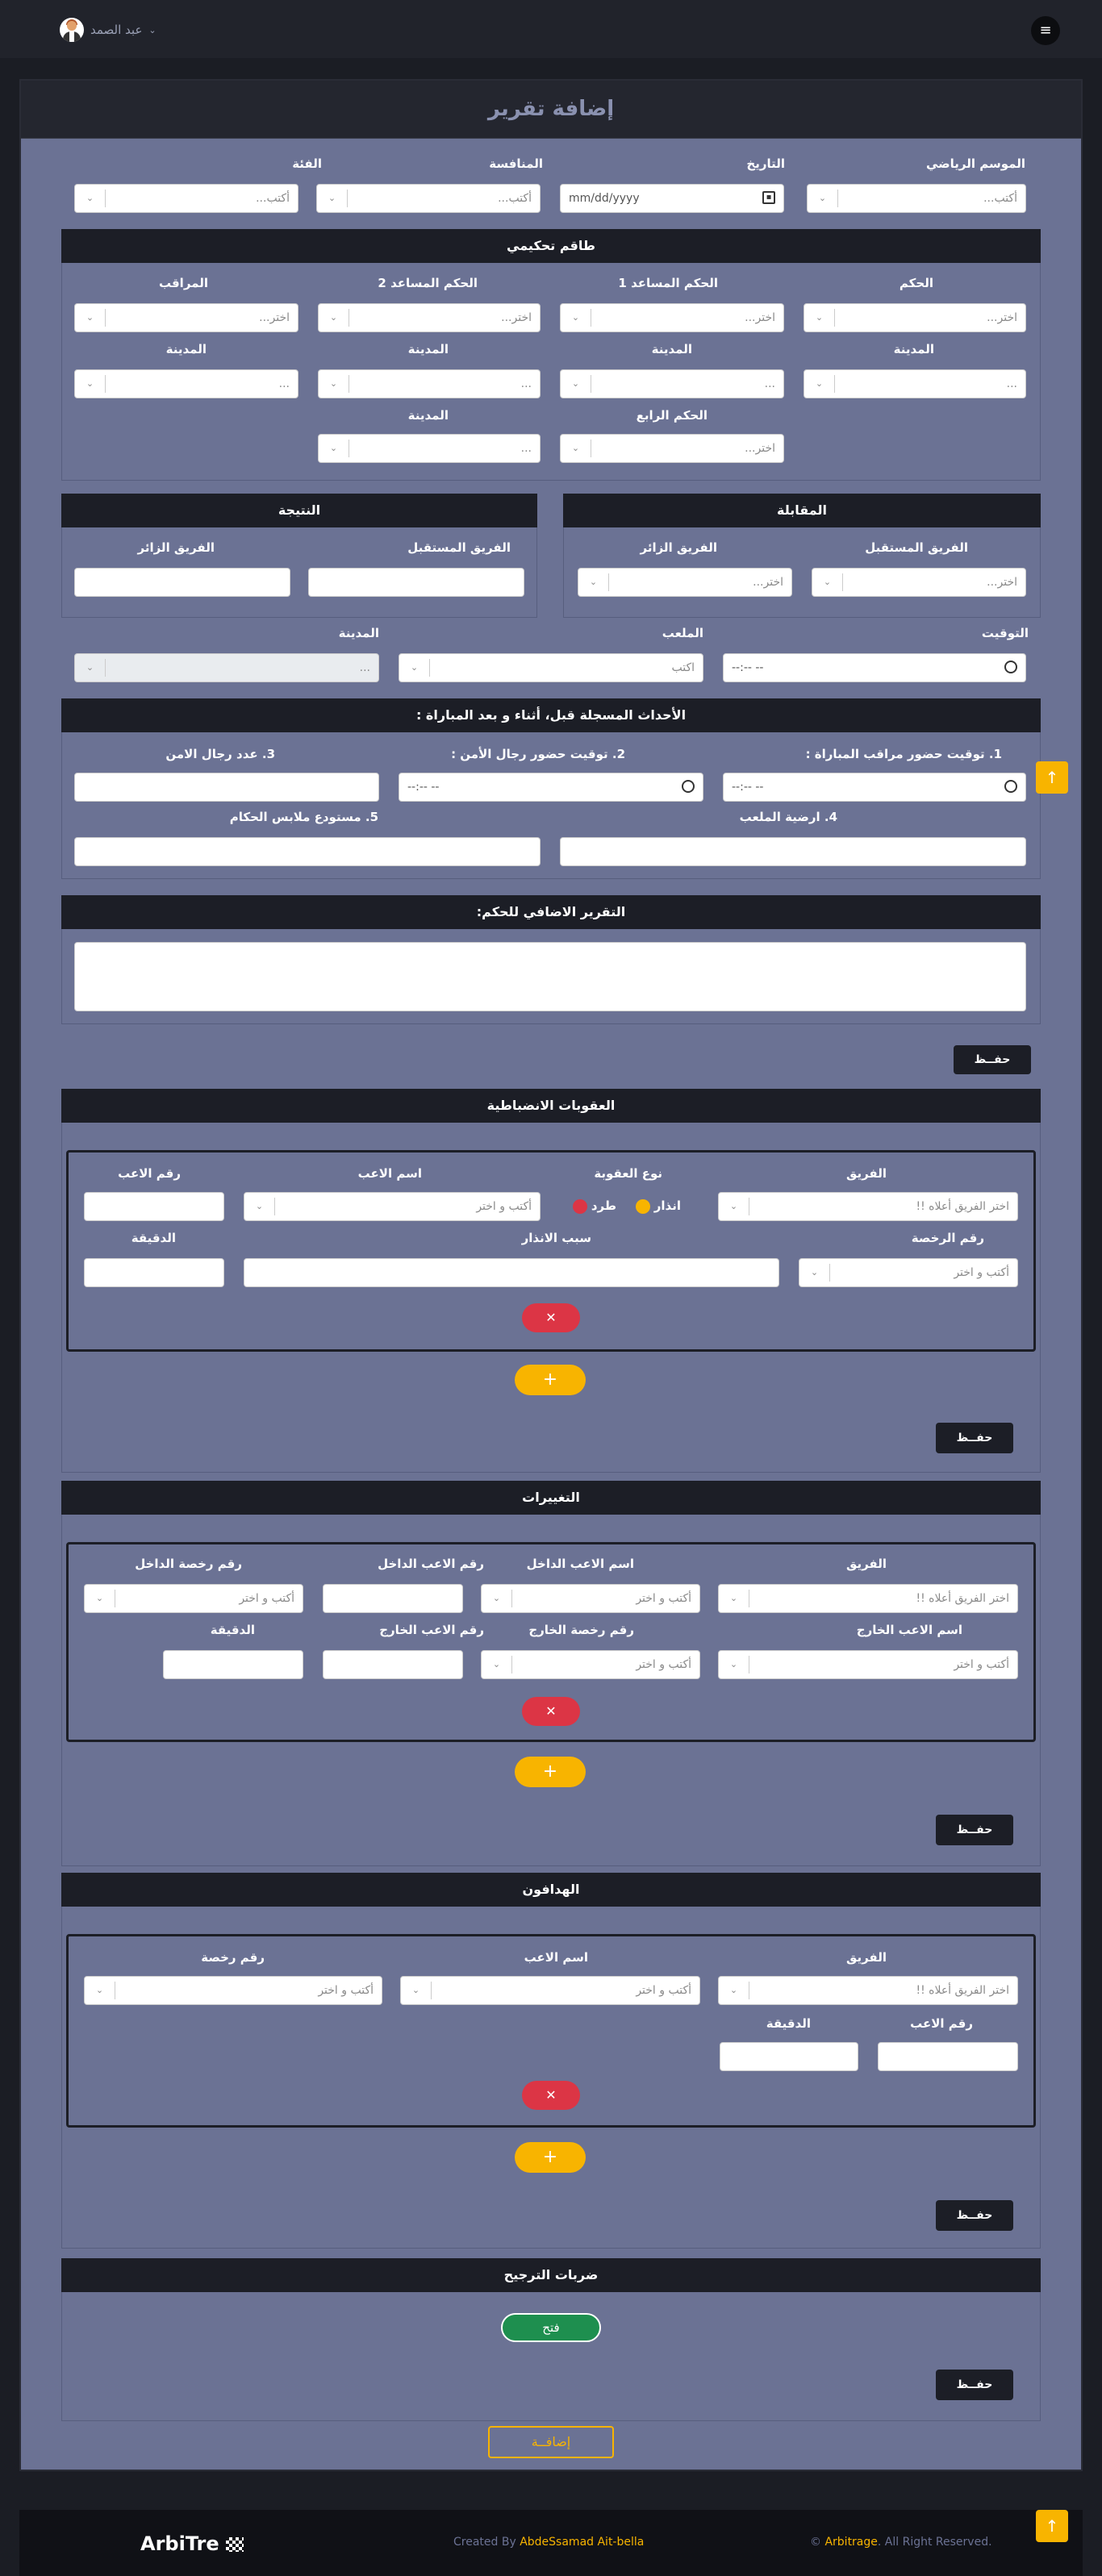  I want to click on sub-out-num-input, so click(393, 1664).